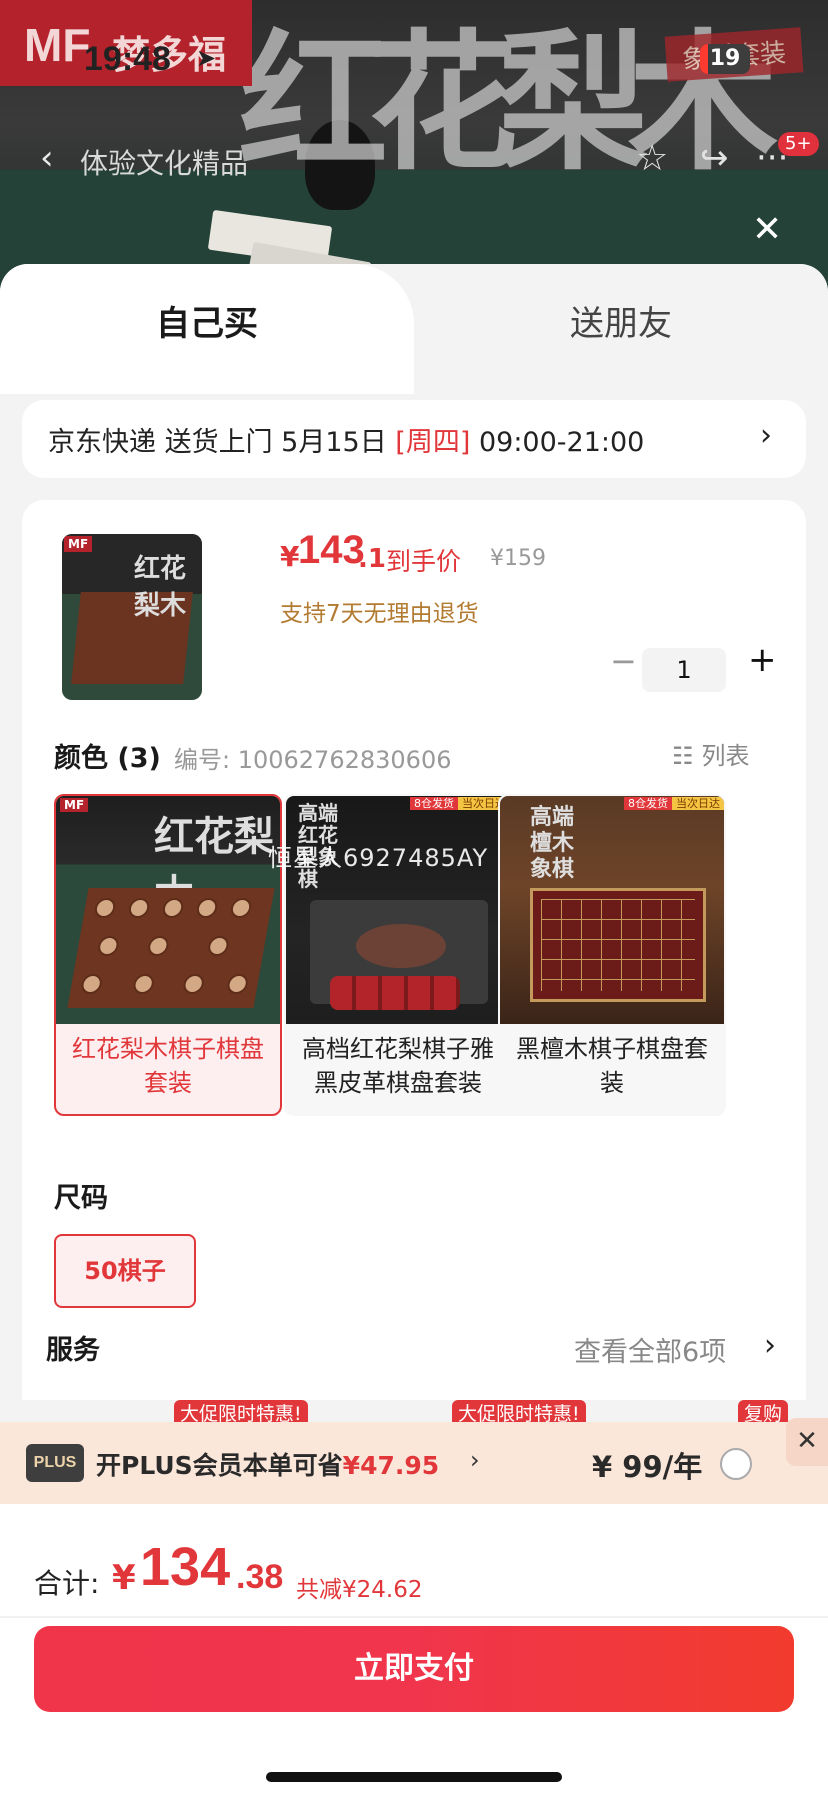  Describe the element at coordinates (424, 561) in the screenshot. I see `price-label: 到手价` at that location.